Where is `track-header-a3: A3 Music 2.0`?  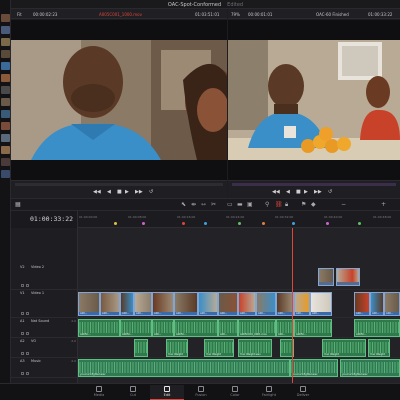
track-header-a3: A3 Music 2.0 is located at coordinates (44, 368).